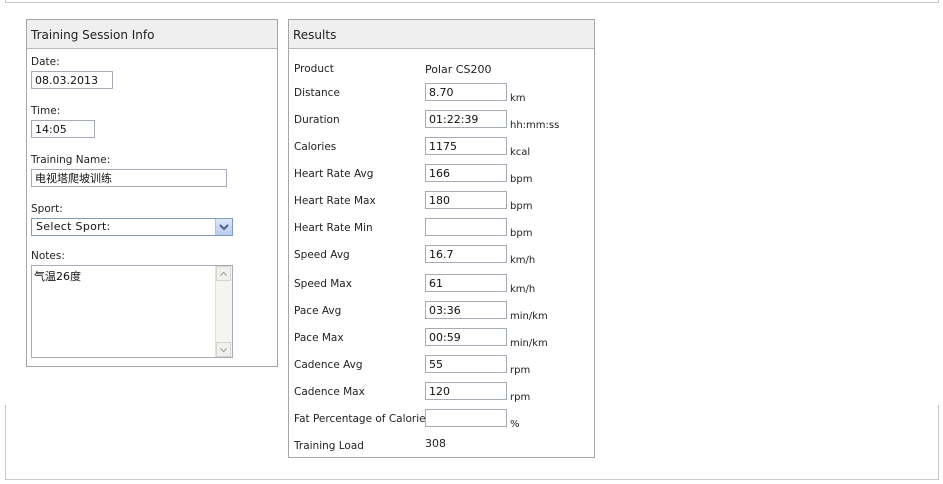 The image size is (943, 484). I want to click on cadence-avg-label: Cadence Avg, so click(328, 365).